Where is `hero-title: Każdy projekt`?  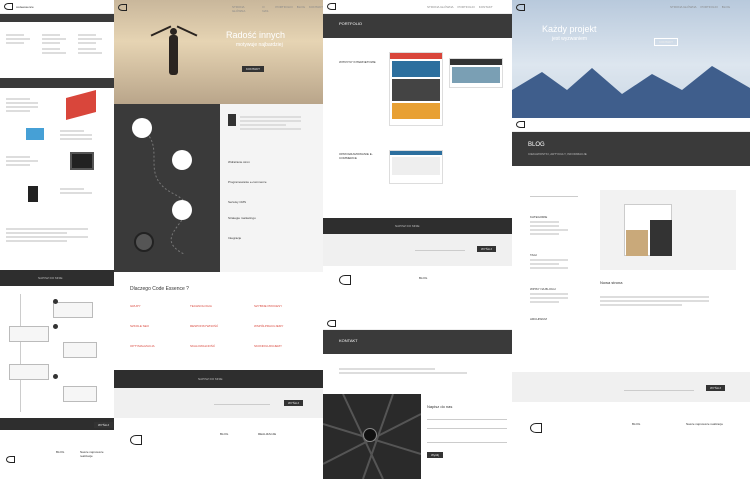
hero-title: Każdy projekt is located at coordinates (569, 29).